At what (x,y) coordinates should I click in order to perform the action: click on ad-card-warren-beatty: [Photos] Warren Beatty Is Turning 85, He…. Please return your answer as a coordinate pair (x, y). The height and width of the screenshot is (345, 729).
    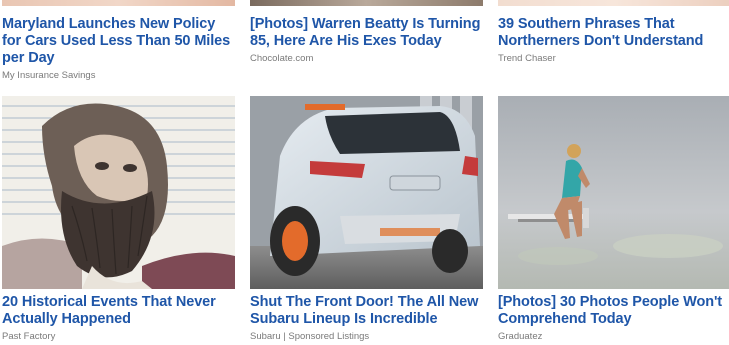
    Looking at the image, I should click on (366, 32).